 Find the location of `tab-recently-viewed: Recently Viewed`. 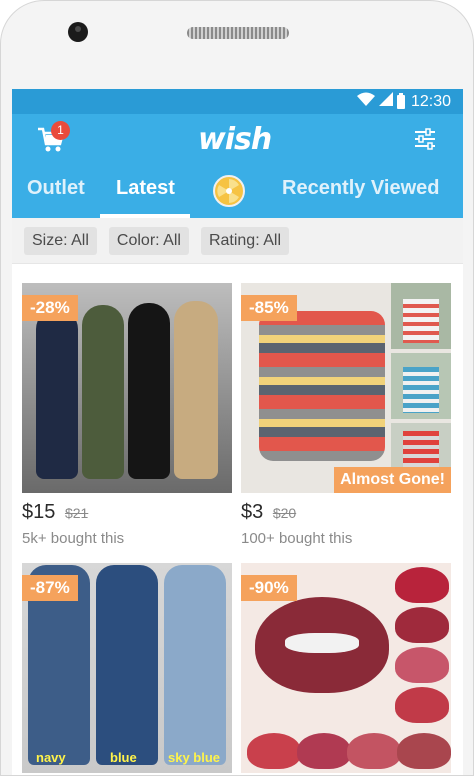

tab-recently-viewed: Recently Viewed is located at coordinates (360, 188).